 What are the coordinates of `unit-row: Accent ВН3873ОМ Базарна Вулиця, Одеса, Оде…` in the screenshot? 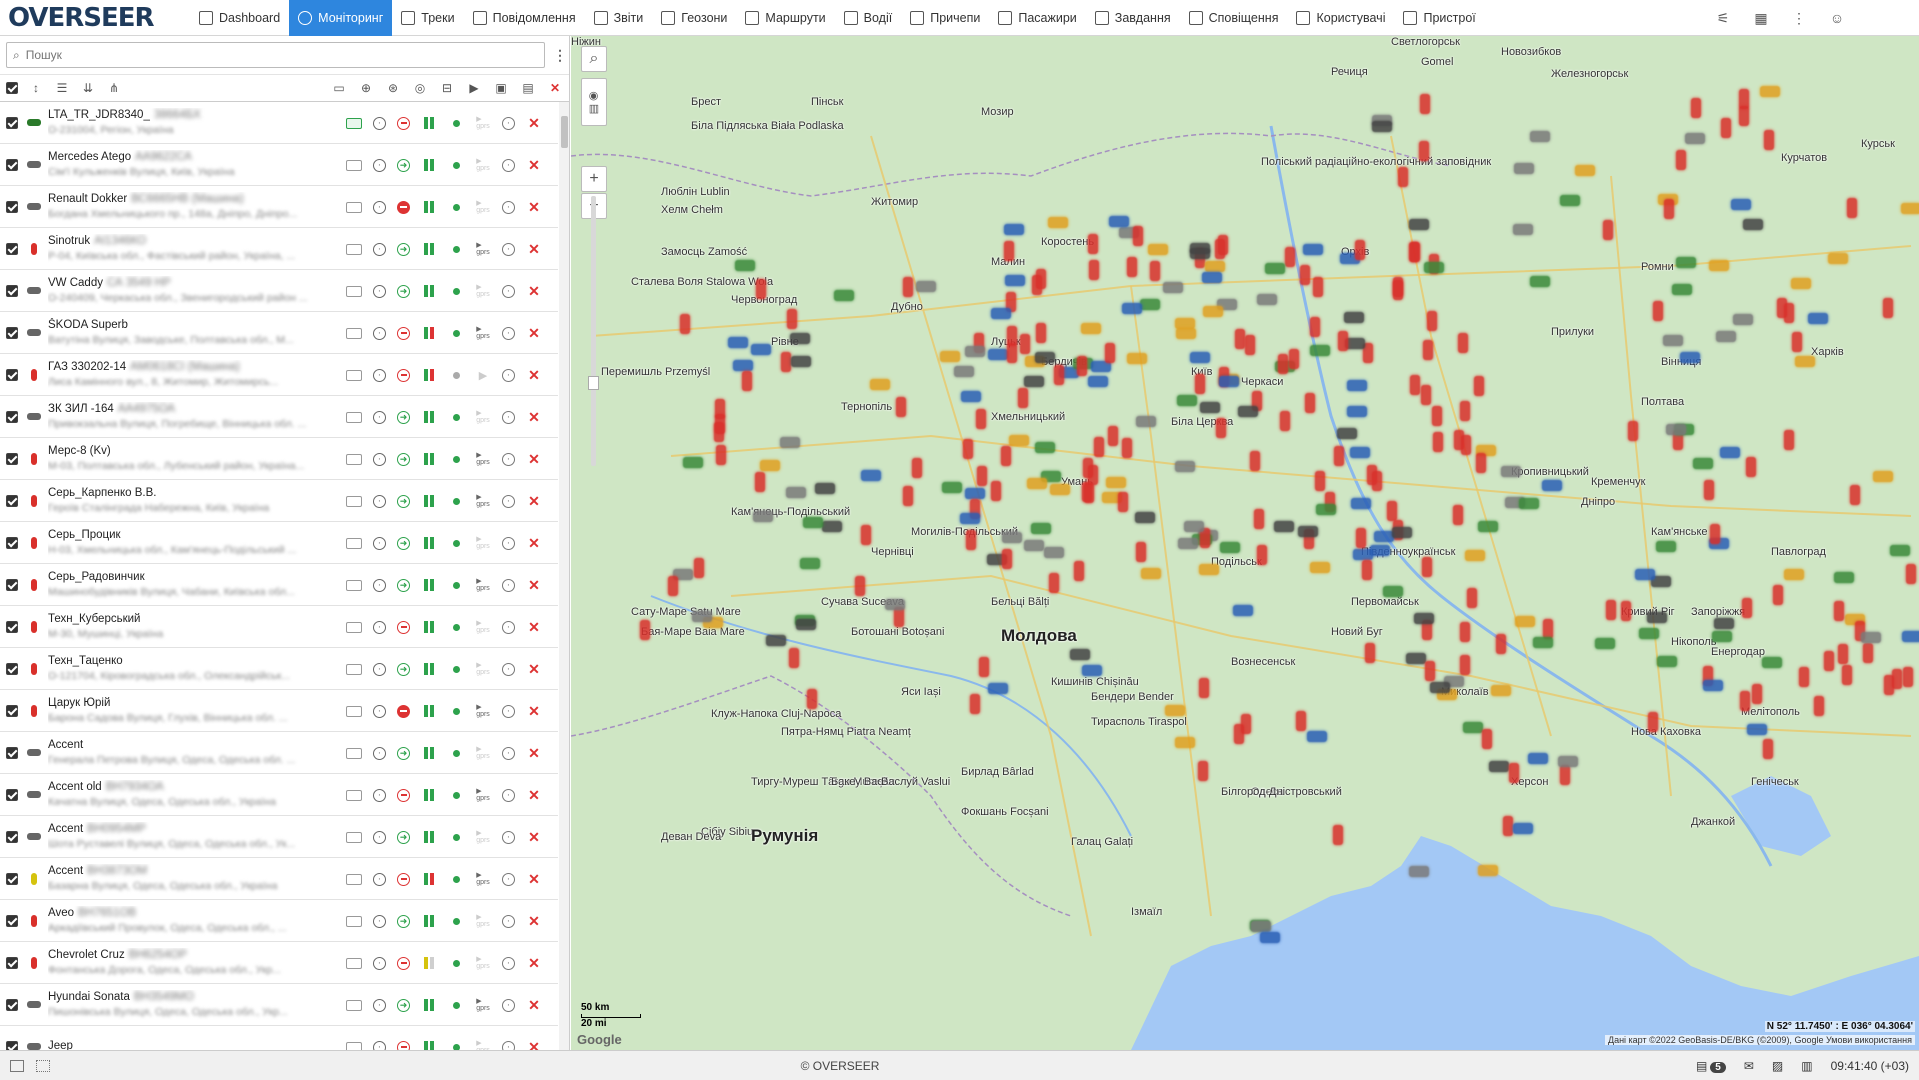 It's located at (279, 879).